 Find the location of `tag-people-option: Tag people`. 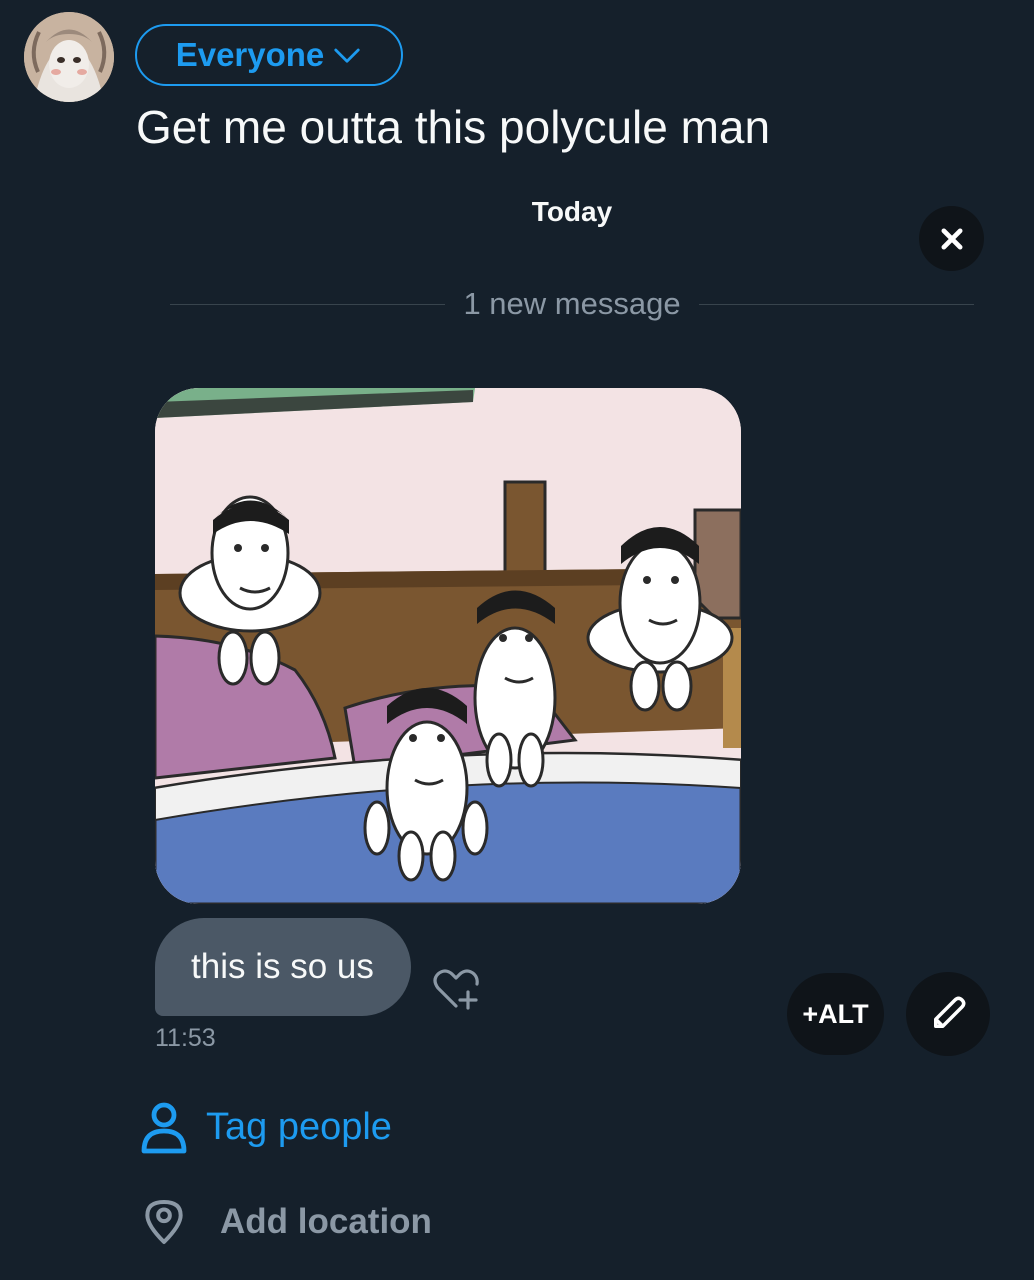

tag-people-option: Tag people is located at coordinates (266, 1127).